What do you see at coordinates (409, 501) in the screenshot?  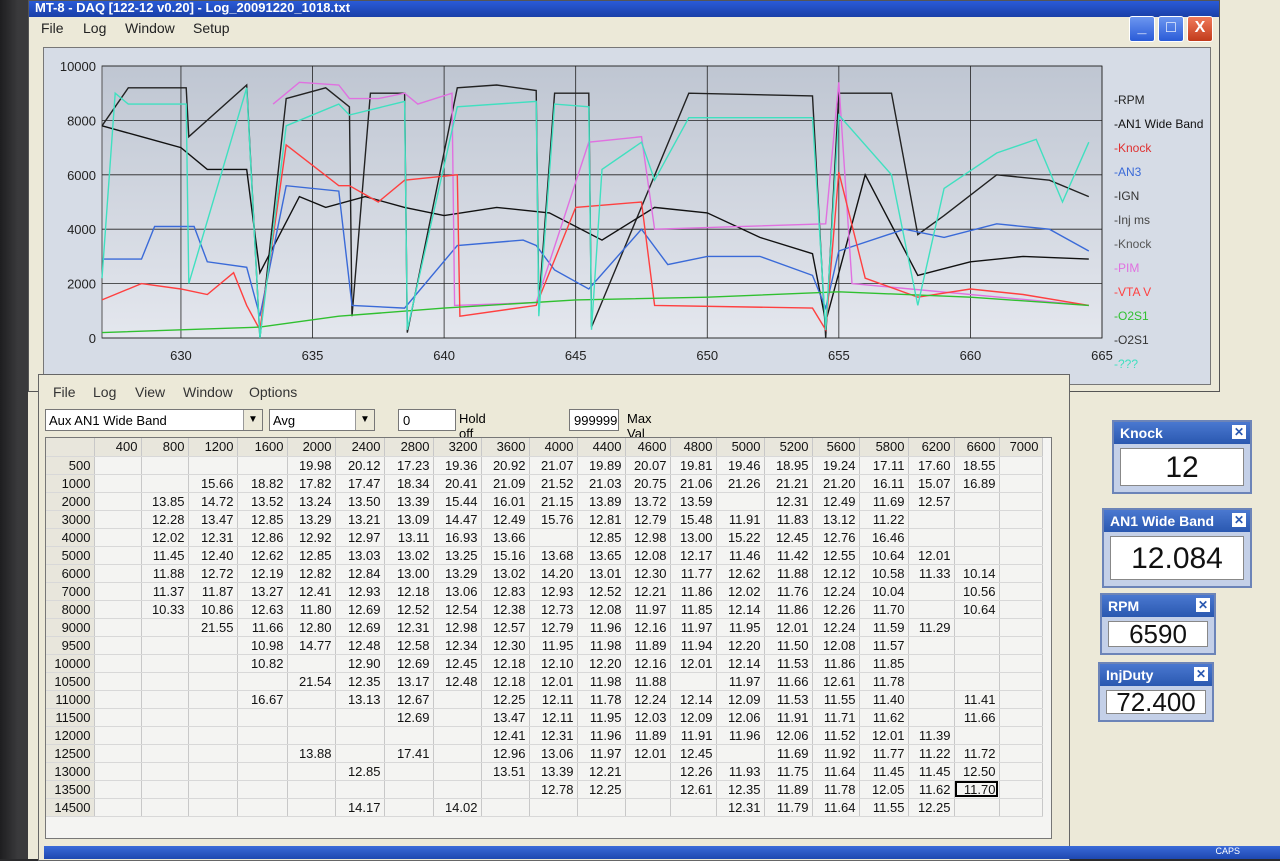 I see `grid-cell: 13.39` at bounding box center [409, 501].